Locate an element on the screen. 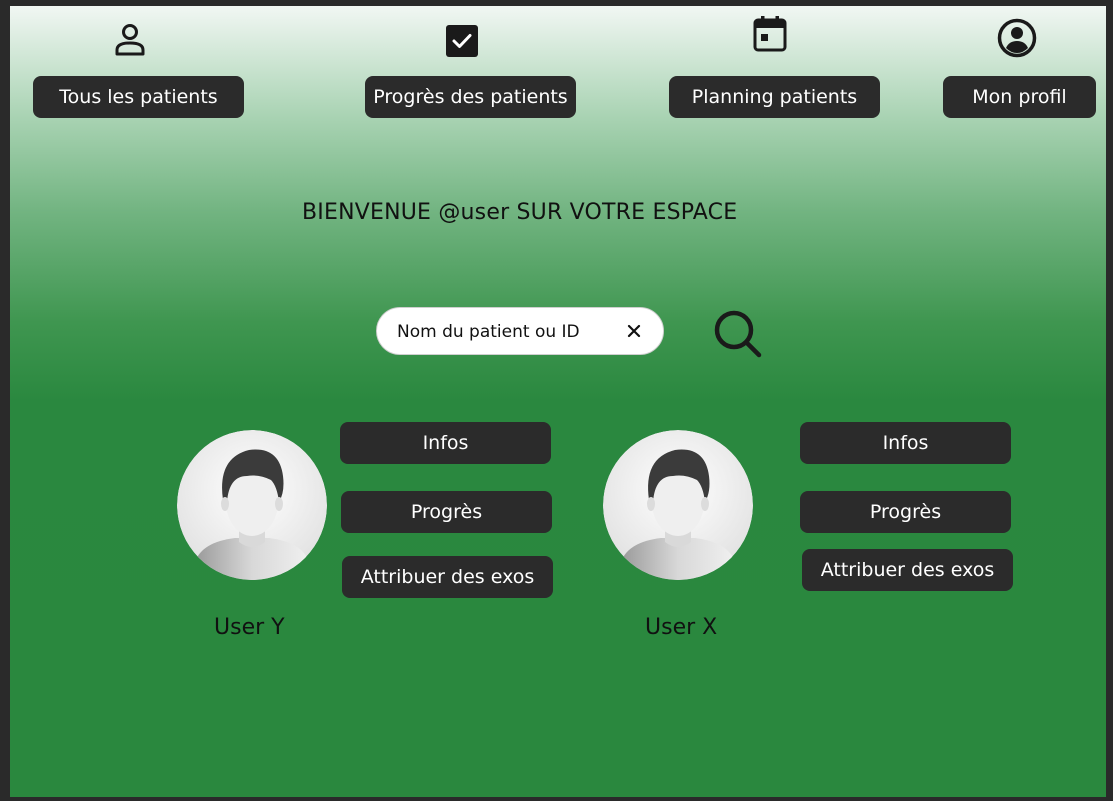 This screenshot has height=801, width=1113. user-y-assign-exercises-button: Attribuer des exos is located at coordinates (447, 577).